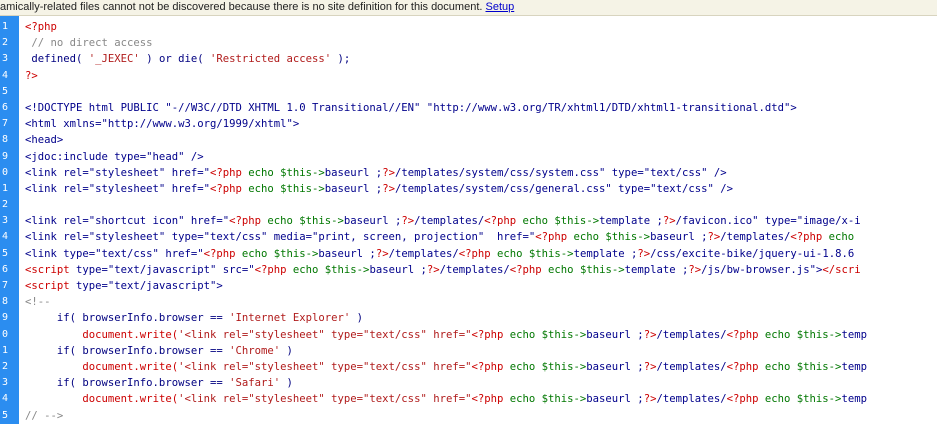  I want to click on code-token: defined(, so click(57, 59).